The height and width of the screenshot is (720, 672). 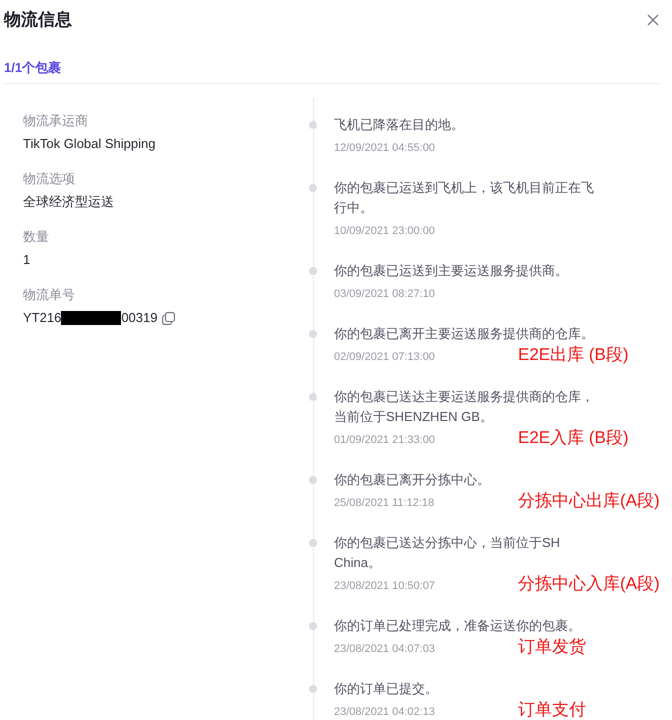 I want to click on field-label: 物流承运商, so click(x=55, y=121).